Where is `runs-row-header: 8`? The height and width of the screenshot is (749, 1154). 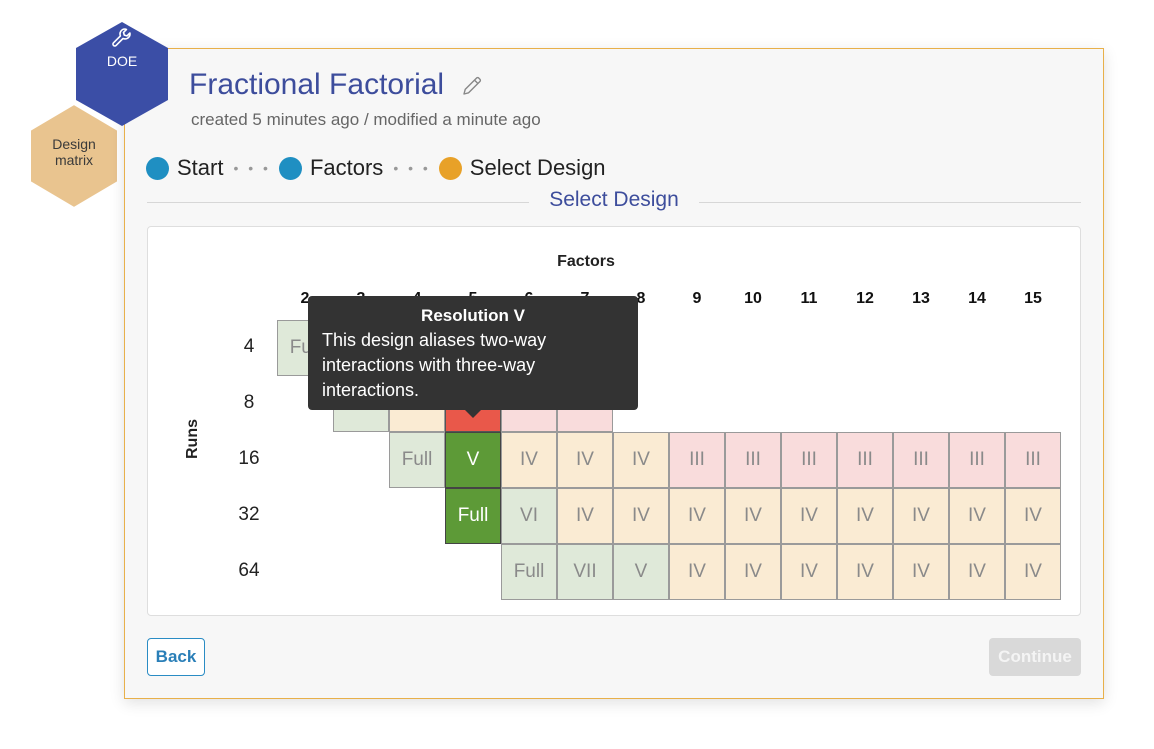
runs-row-header: 8 is located at coordinates (249, 402).